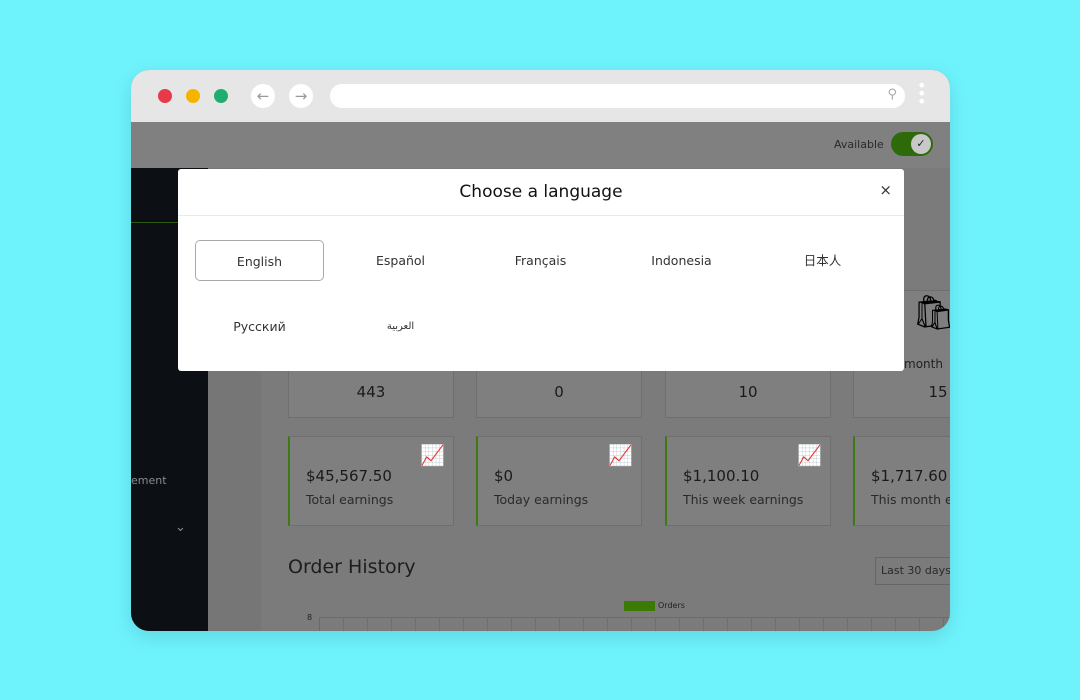 The height and width of the screenshot is (700, 1080). What do you see at coordinates (743, 499) in the screenshot?
I see `earnings-label: This week earnings` at bounding box center [743, 499].